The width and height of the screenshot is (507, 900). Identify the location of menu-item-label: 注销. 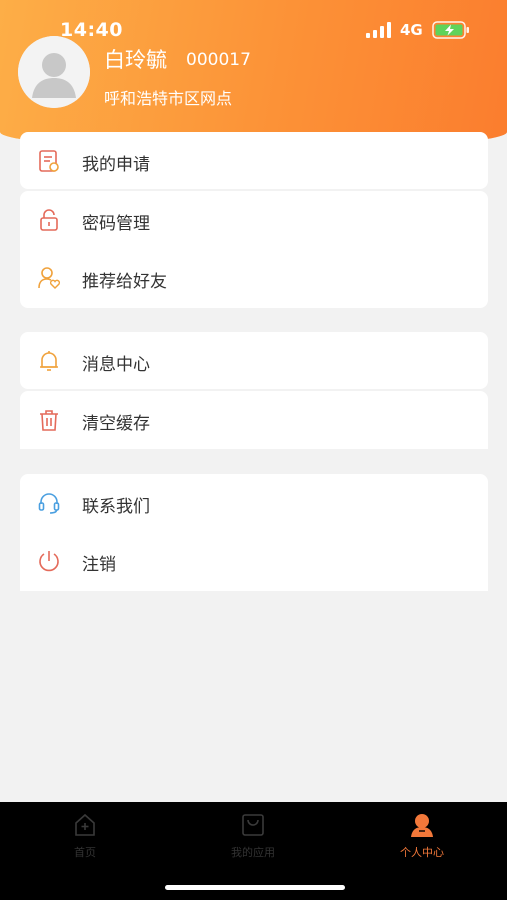
(99, 565).